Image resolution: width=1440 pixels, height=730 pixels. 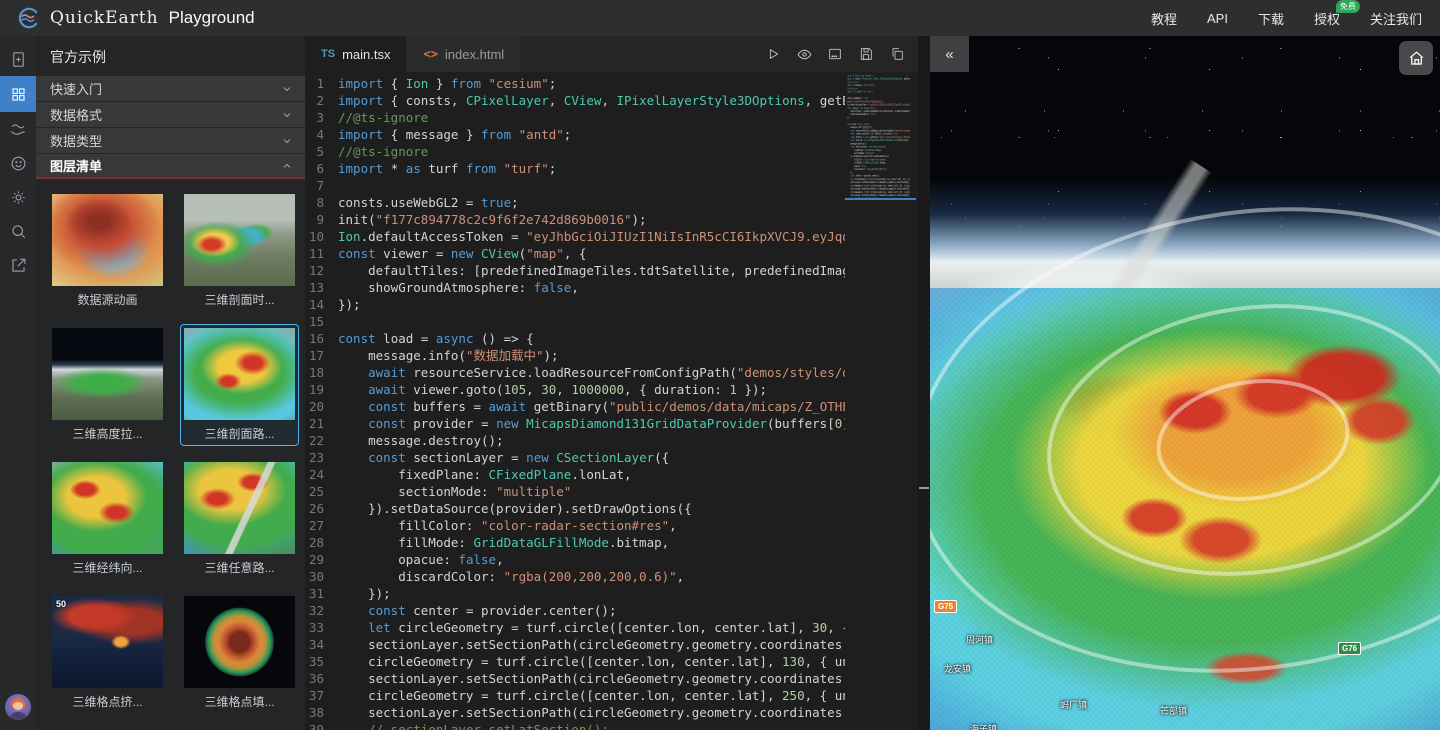 I want to click on line-number: 29, so click(x=321, y=559).